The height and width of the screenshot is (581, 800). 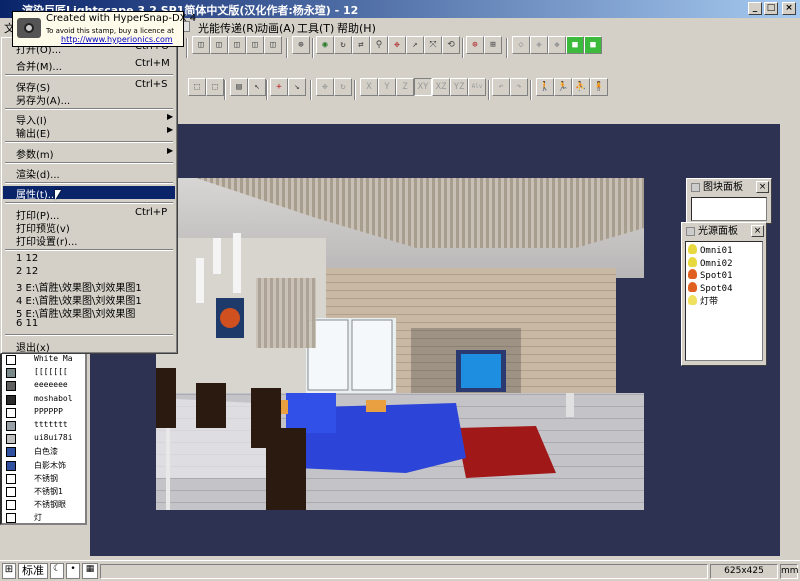 What do you see at coordinates (493, 45) in the screenshot?
I see `zoom-all-icon: ⊞` at bounding box center [493, 45].